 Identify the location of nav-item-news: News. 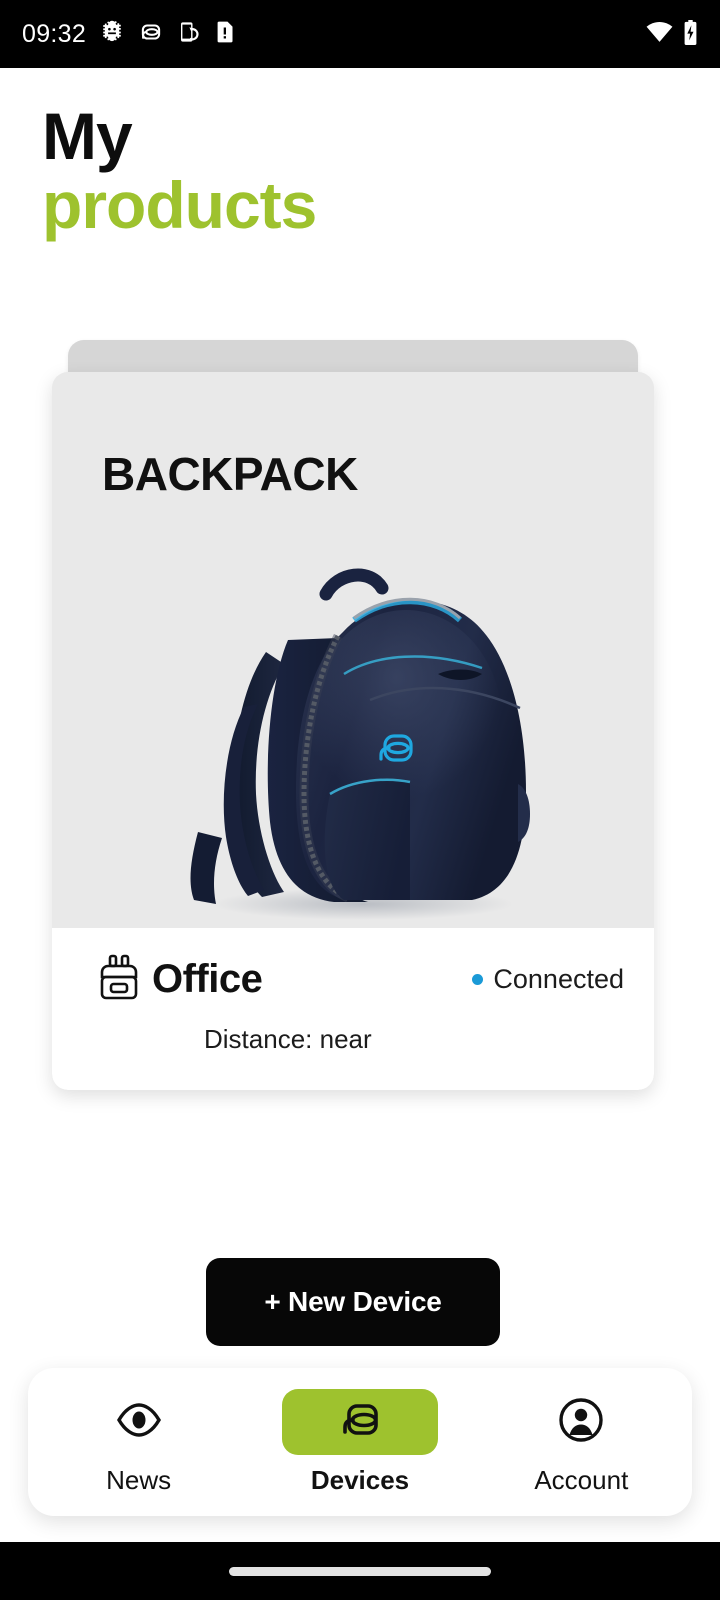
(138, 1442).